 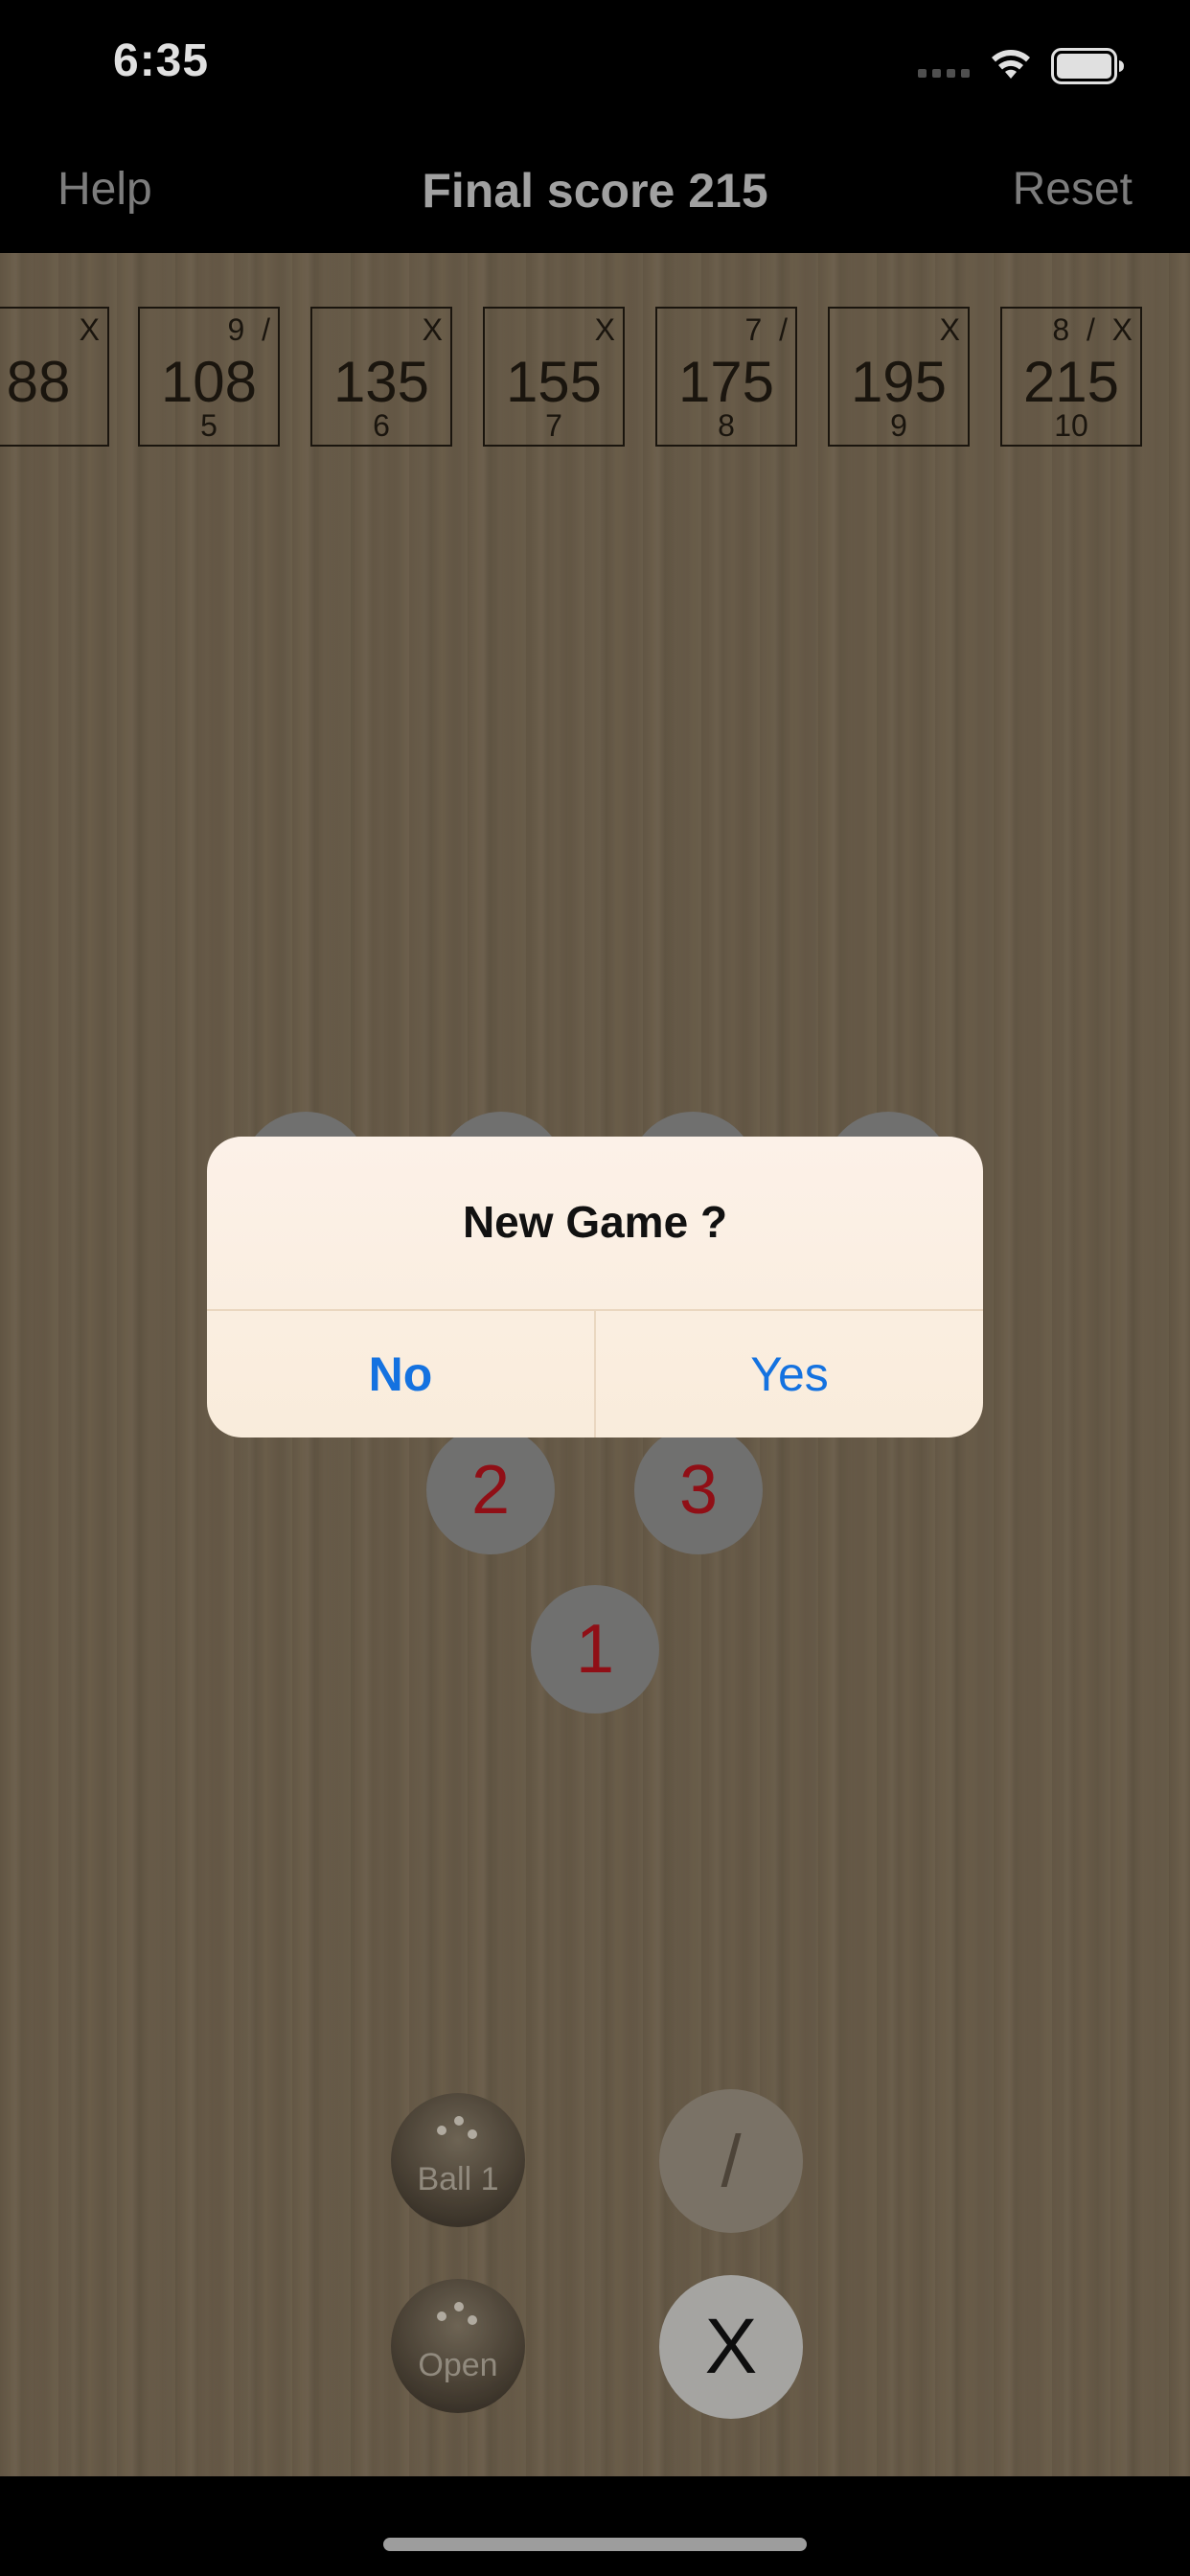 What do you see at coordinates (790, 1374) in the screenshot?
I see `yes-button: Yes` at bounding box center [790, 1374].